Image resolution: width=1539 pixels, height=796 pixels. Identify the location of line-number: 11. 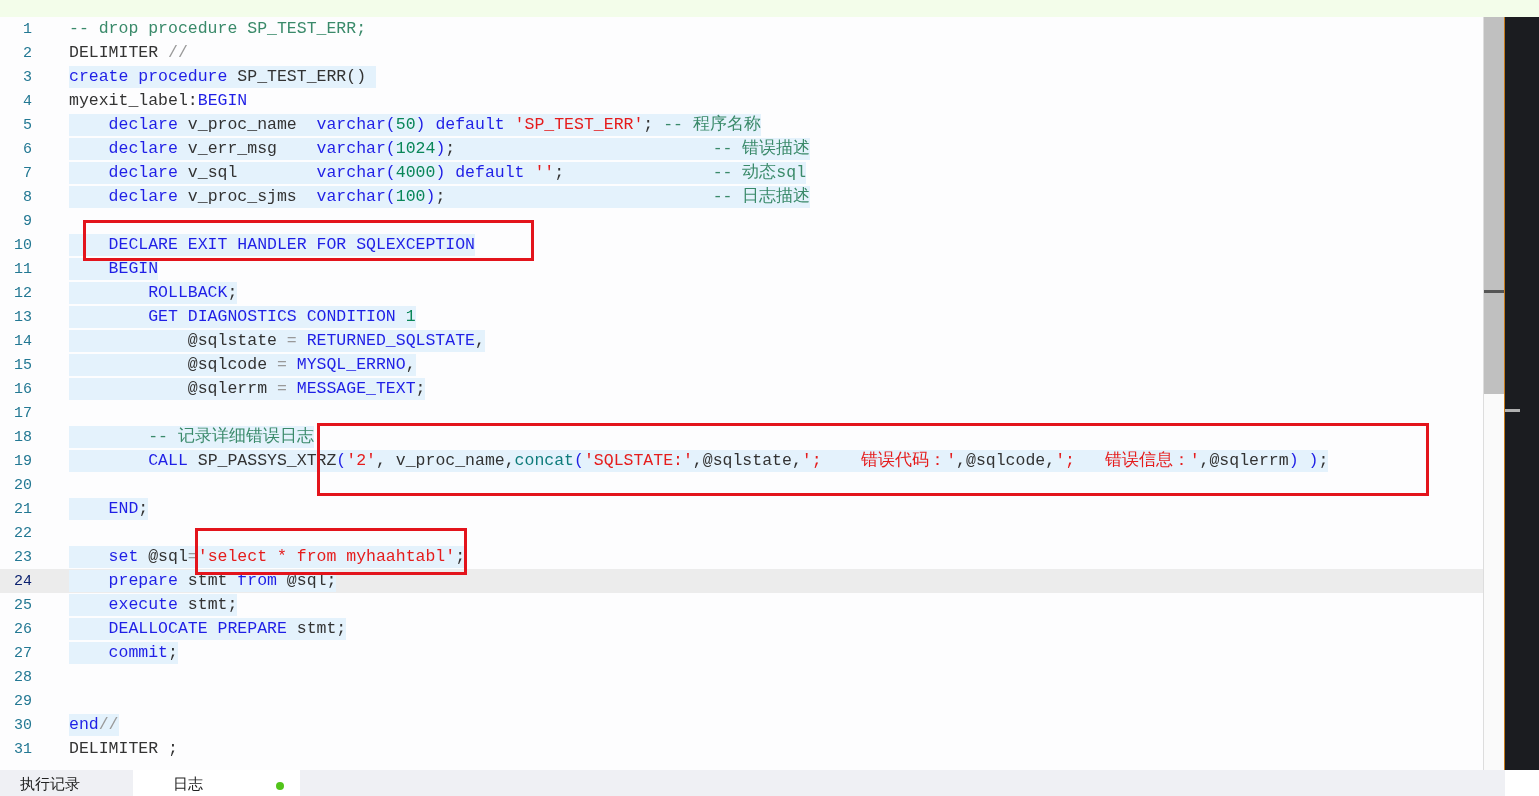
(22, 269).